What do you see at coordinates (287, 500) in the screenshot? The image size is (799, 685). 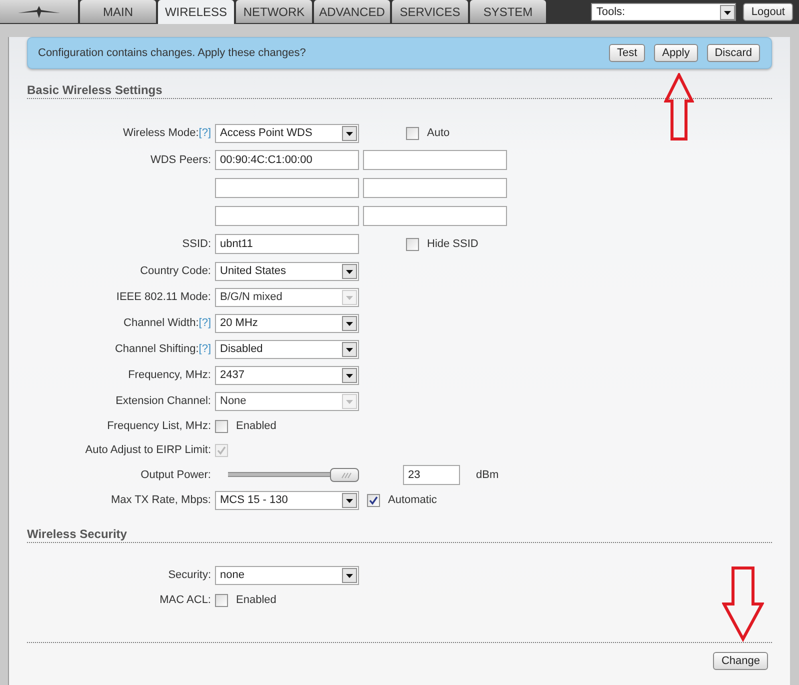 I see `dropdown: MCS 15 - 130` at bounding box center [287, 500].